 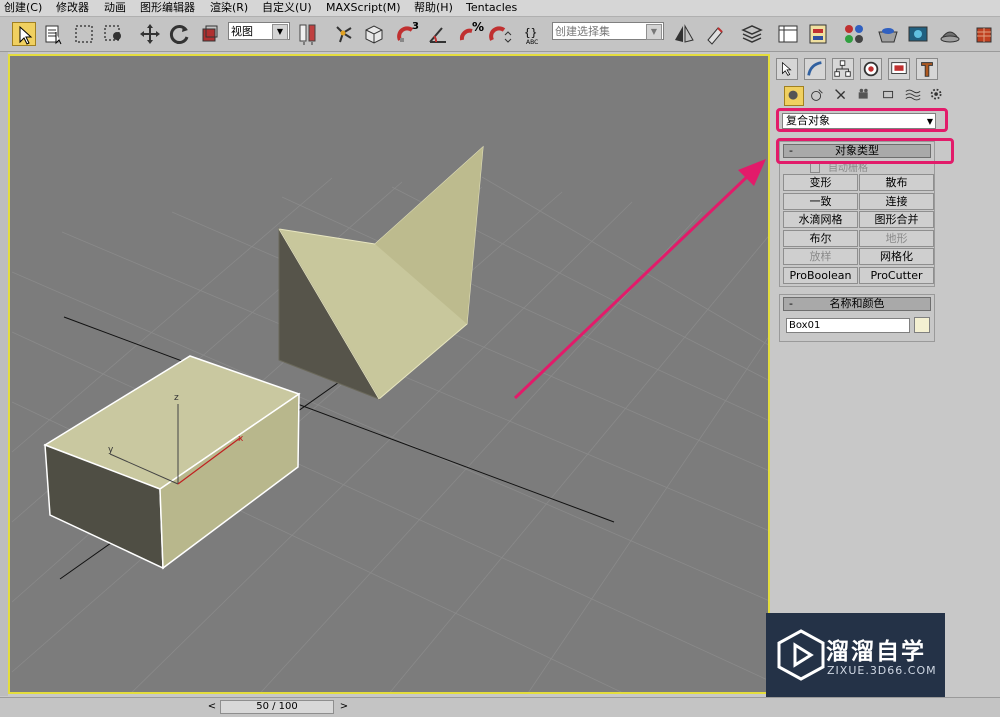 I want to click on name-color-rollout-header: - 名称和颜色, so click(x=857, y=304).